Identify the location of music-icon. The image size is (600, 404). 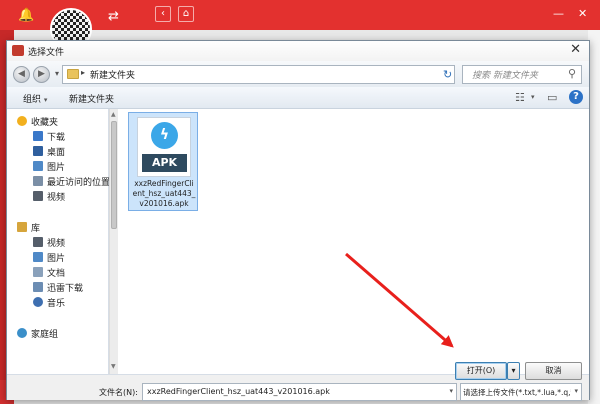
(38, 302).